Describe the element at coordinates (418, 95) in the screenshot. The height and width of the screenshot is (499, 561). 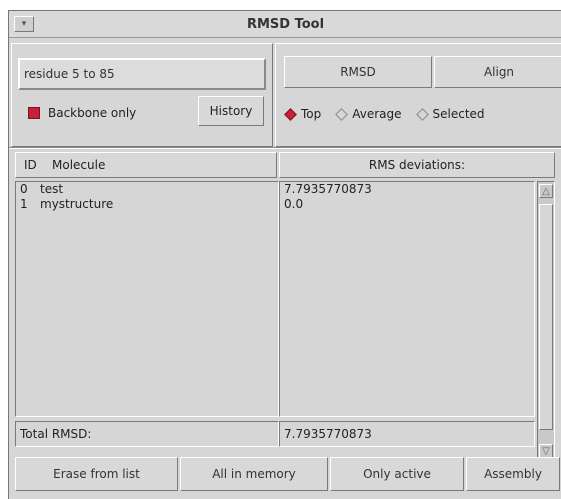
I see `action-panel: RMSD Align Top Average Selected` at that location.